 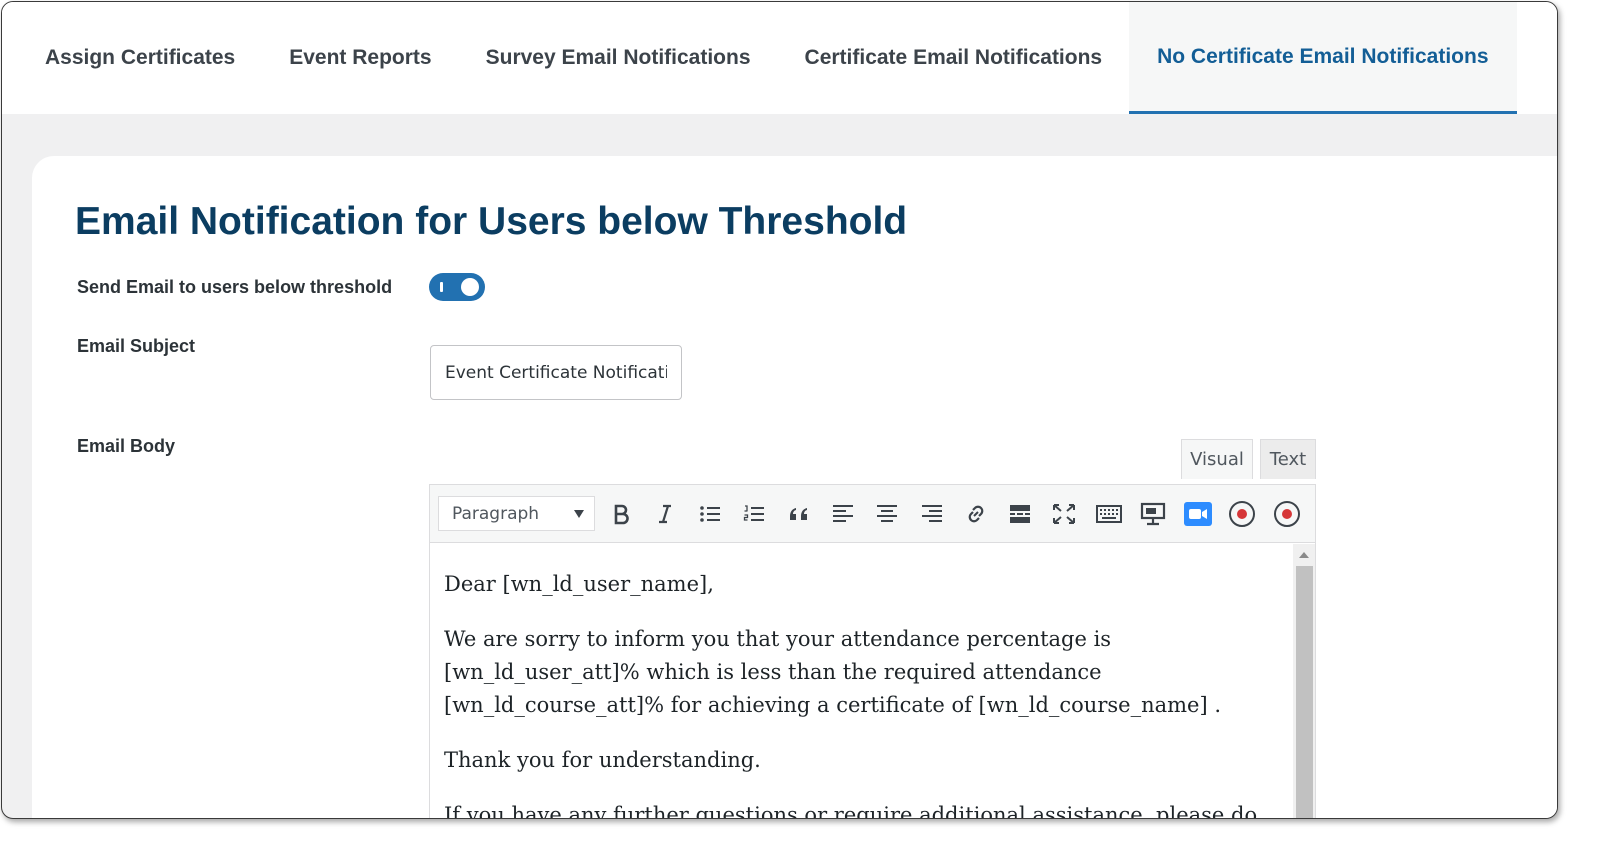 What do you see at coordinates (457, 287) in the screenshot?
I see `send-email-toggle` at bounding box center [457, 287].